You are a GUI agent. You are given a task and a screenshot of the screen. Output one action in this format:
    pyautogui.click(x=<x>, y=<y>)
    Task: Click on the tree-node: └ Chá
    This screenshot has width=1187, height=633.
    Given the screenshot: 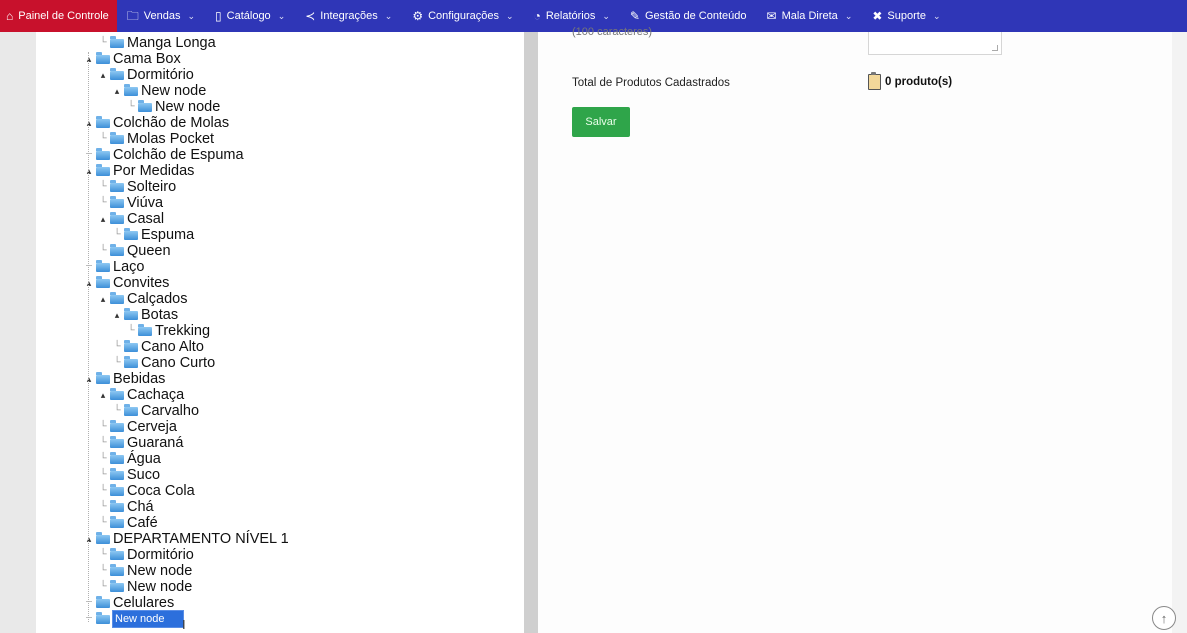 What is the action you would take?
    pyautogui.click(x=125, y=507)
    